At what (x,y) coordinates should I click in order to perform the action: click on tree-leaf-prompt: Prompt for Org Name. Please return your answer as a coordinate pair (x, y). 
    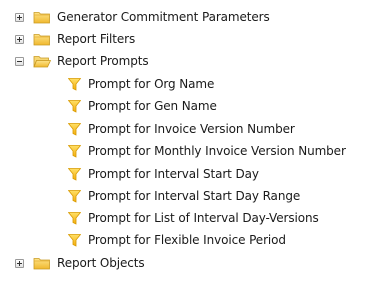
    Looking at the image, I should click on (141, 84).